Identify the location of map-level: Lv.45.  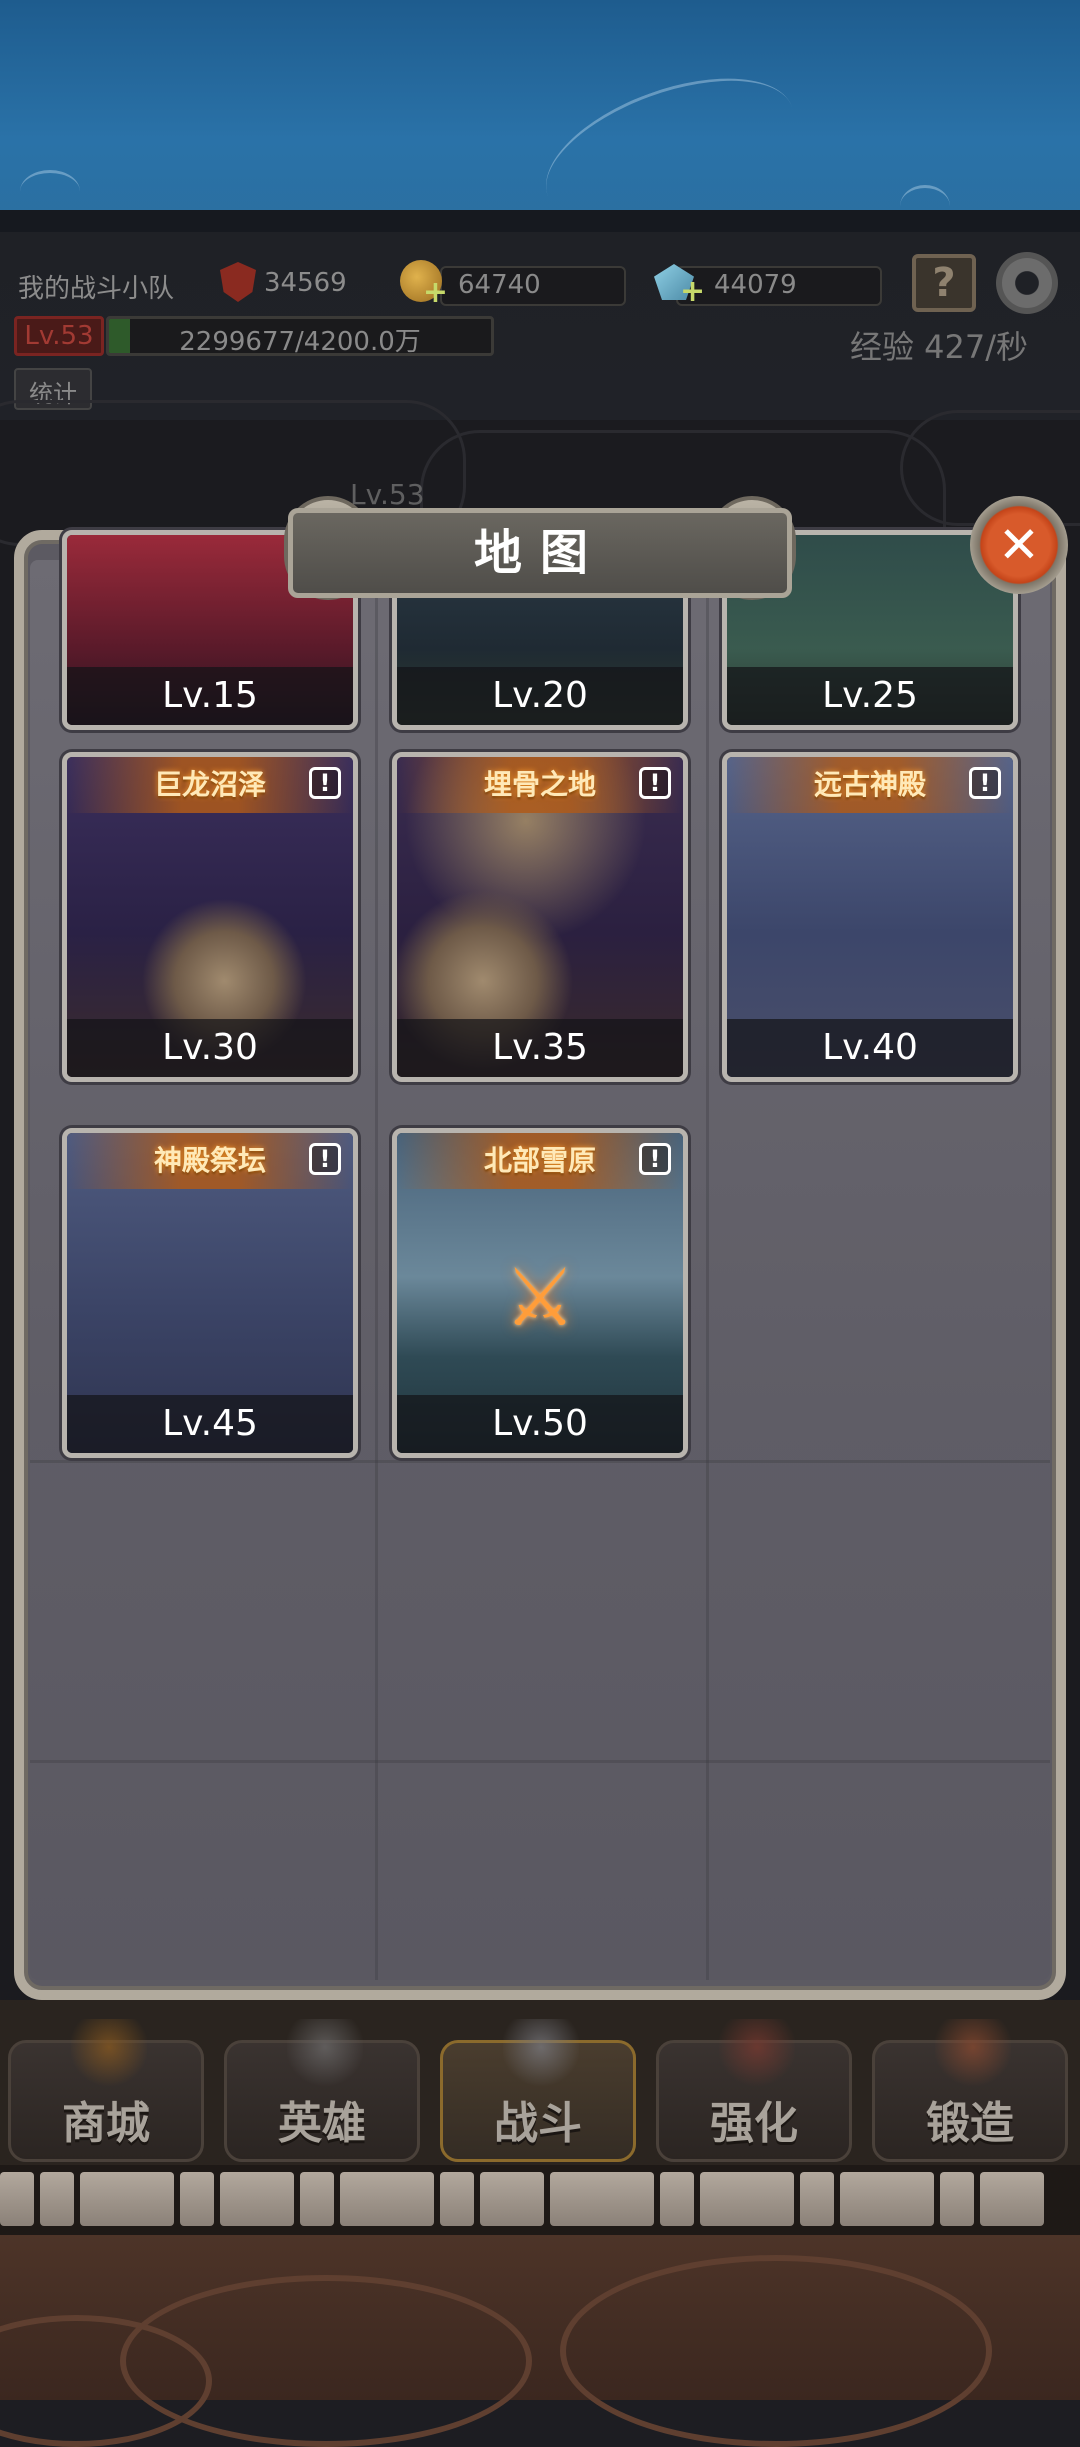
(210, 1423).